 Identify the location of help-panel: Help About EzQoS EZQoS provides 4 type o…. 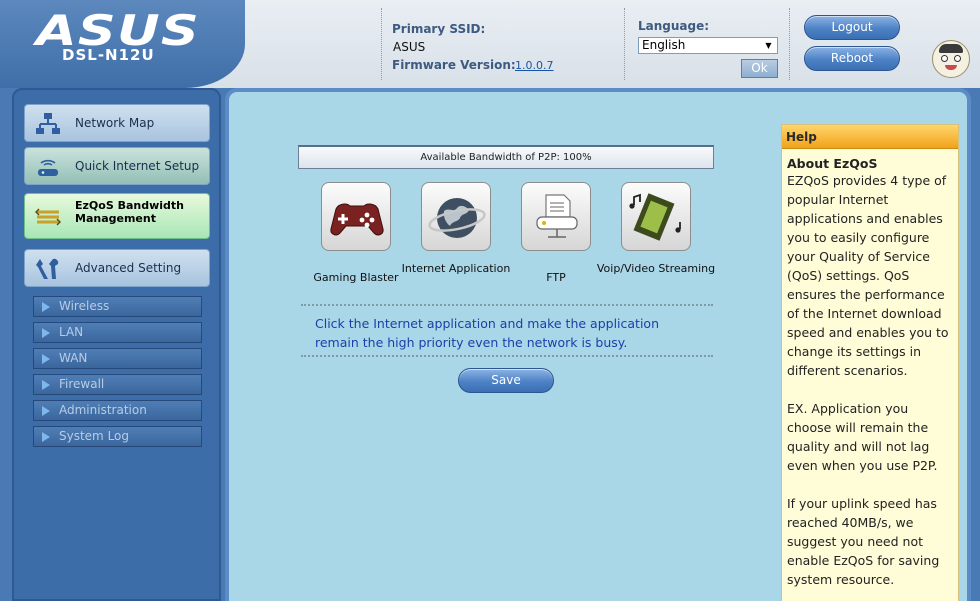
(870, 362).